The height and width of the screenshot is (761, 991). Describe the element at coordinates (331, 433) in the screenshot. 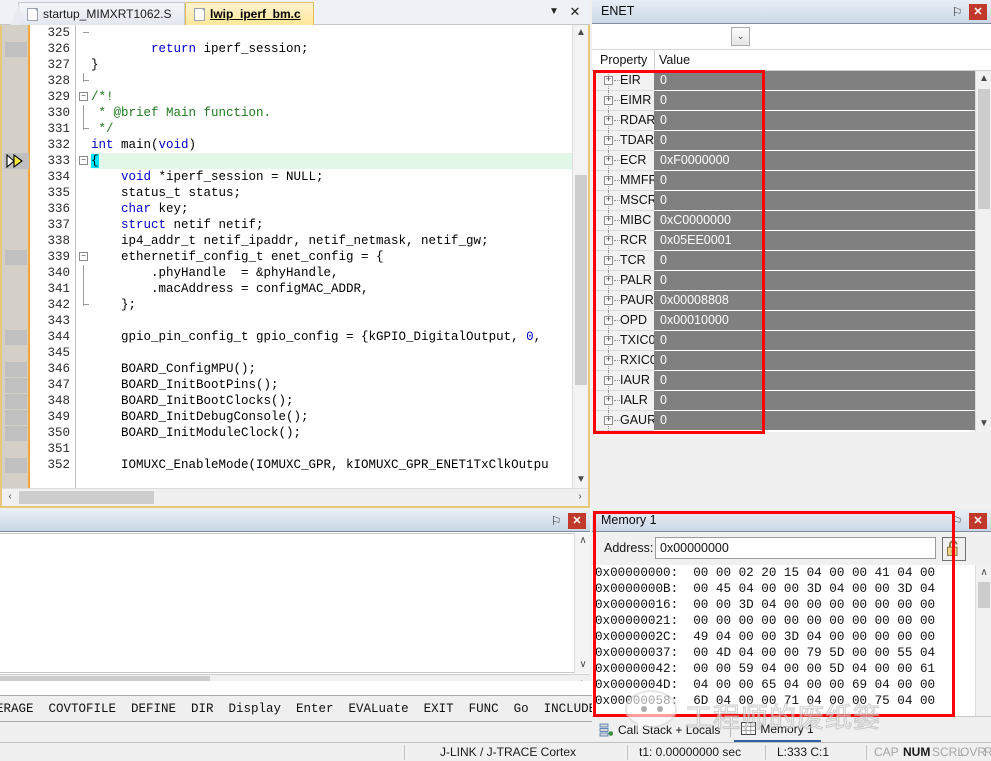

I see `code-line: BOARD_InitModuleClock();` at that location.